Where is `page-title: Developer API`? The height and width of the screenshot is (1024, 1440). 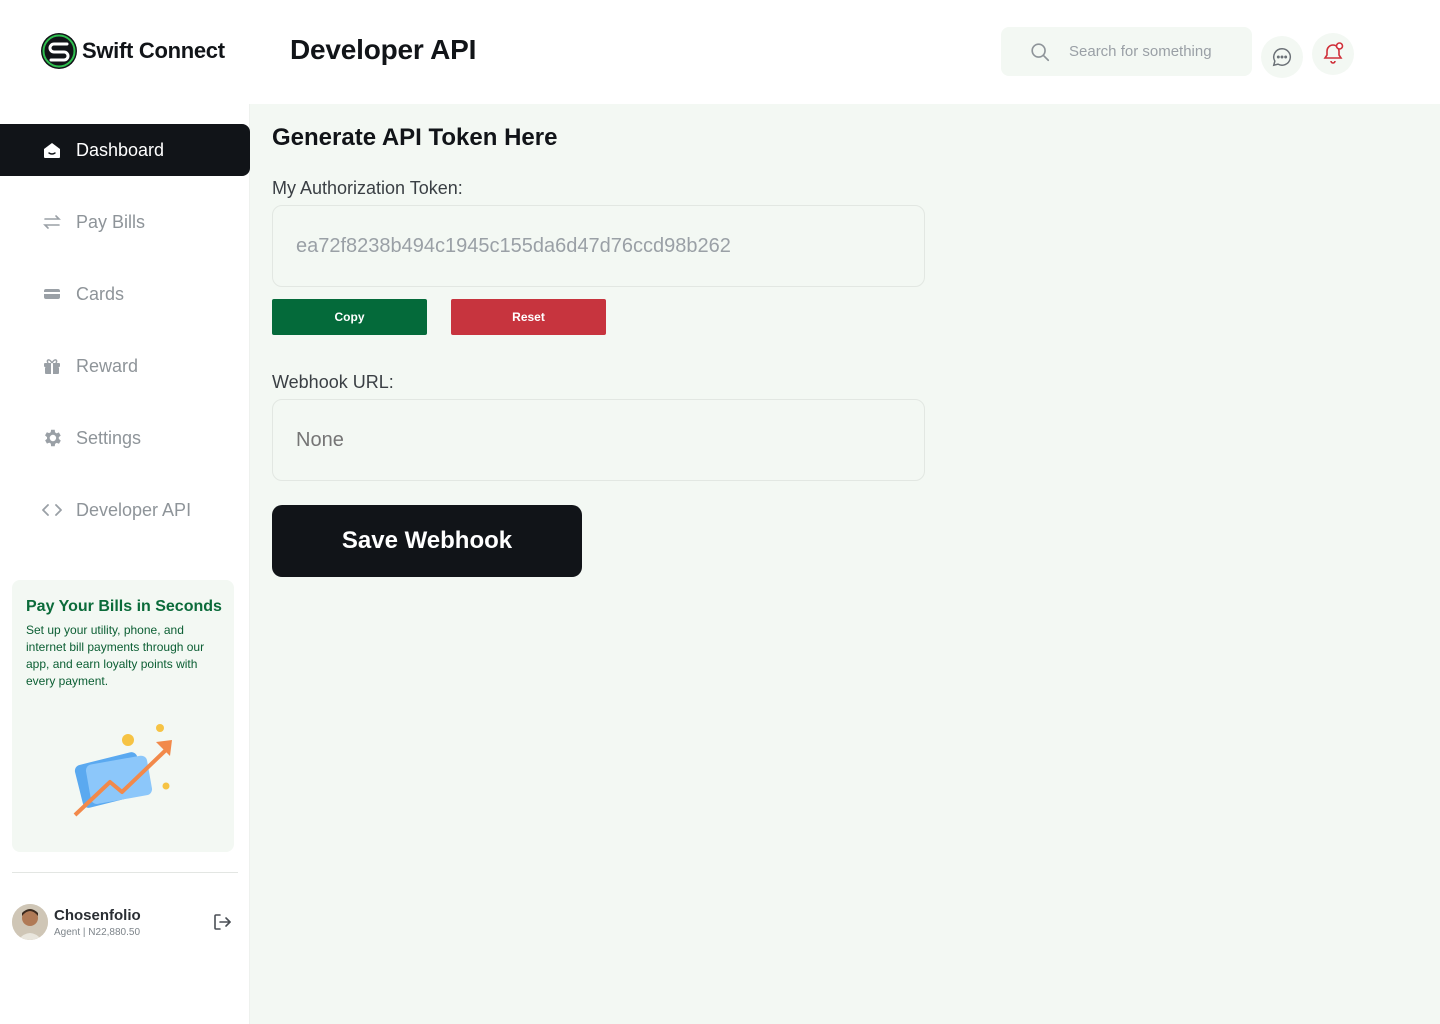
page-title: Developer API is located at coordinates (383, 49).